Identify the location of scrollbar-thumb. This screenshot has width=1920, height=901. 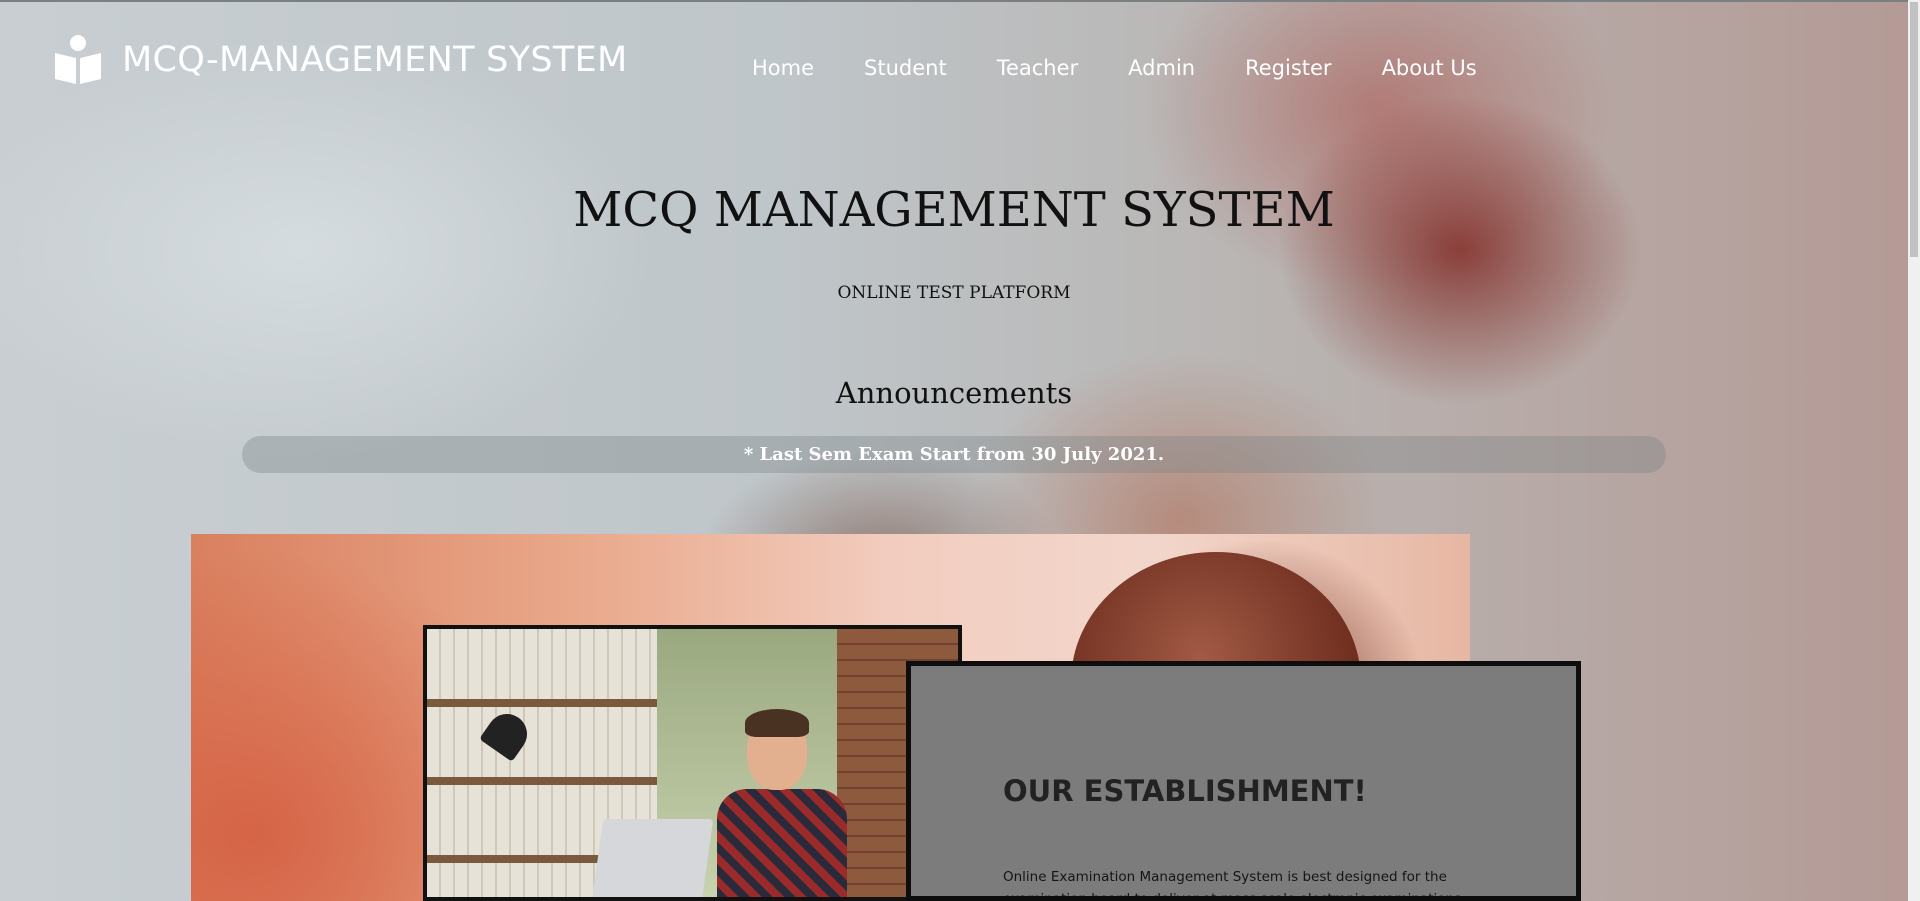
(1914, 129).